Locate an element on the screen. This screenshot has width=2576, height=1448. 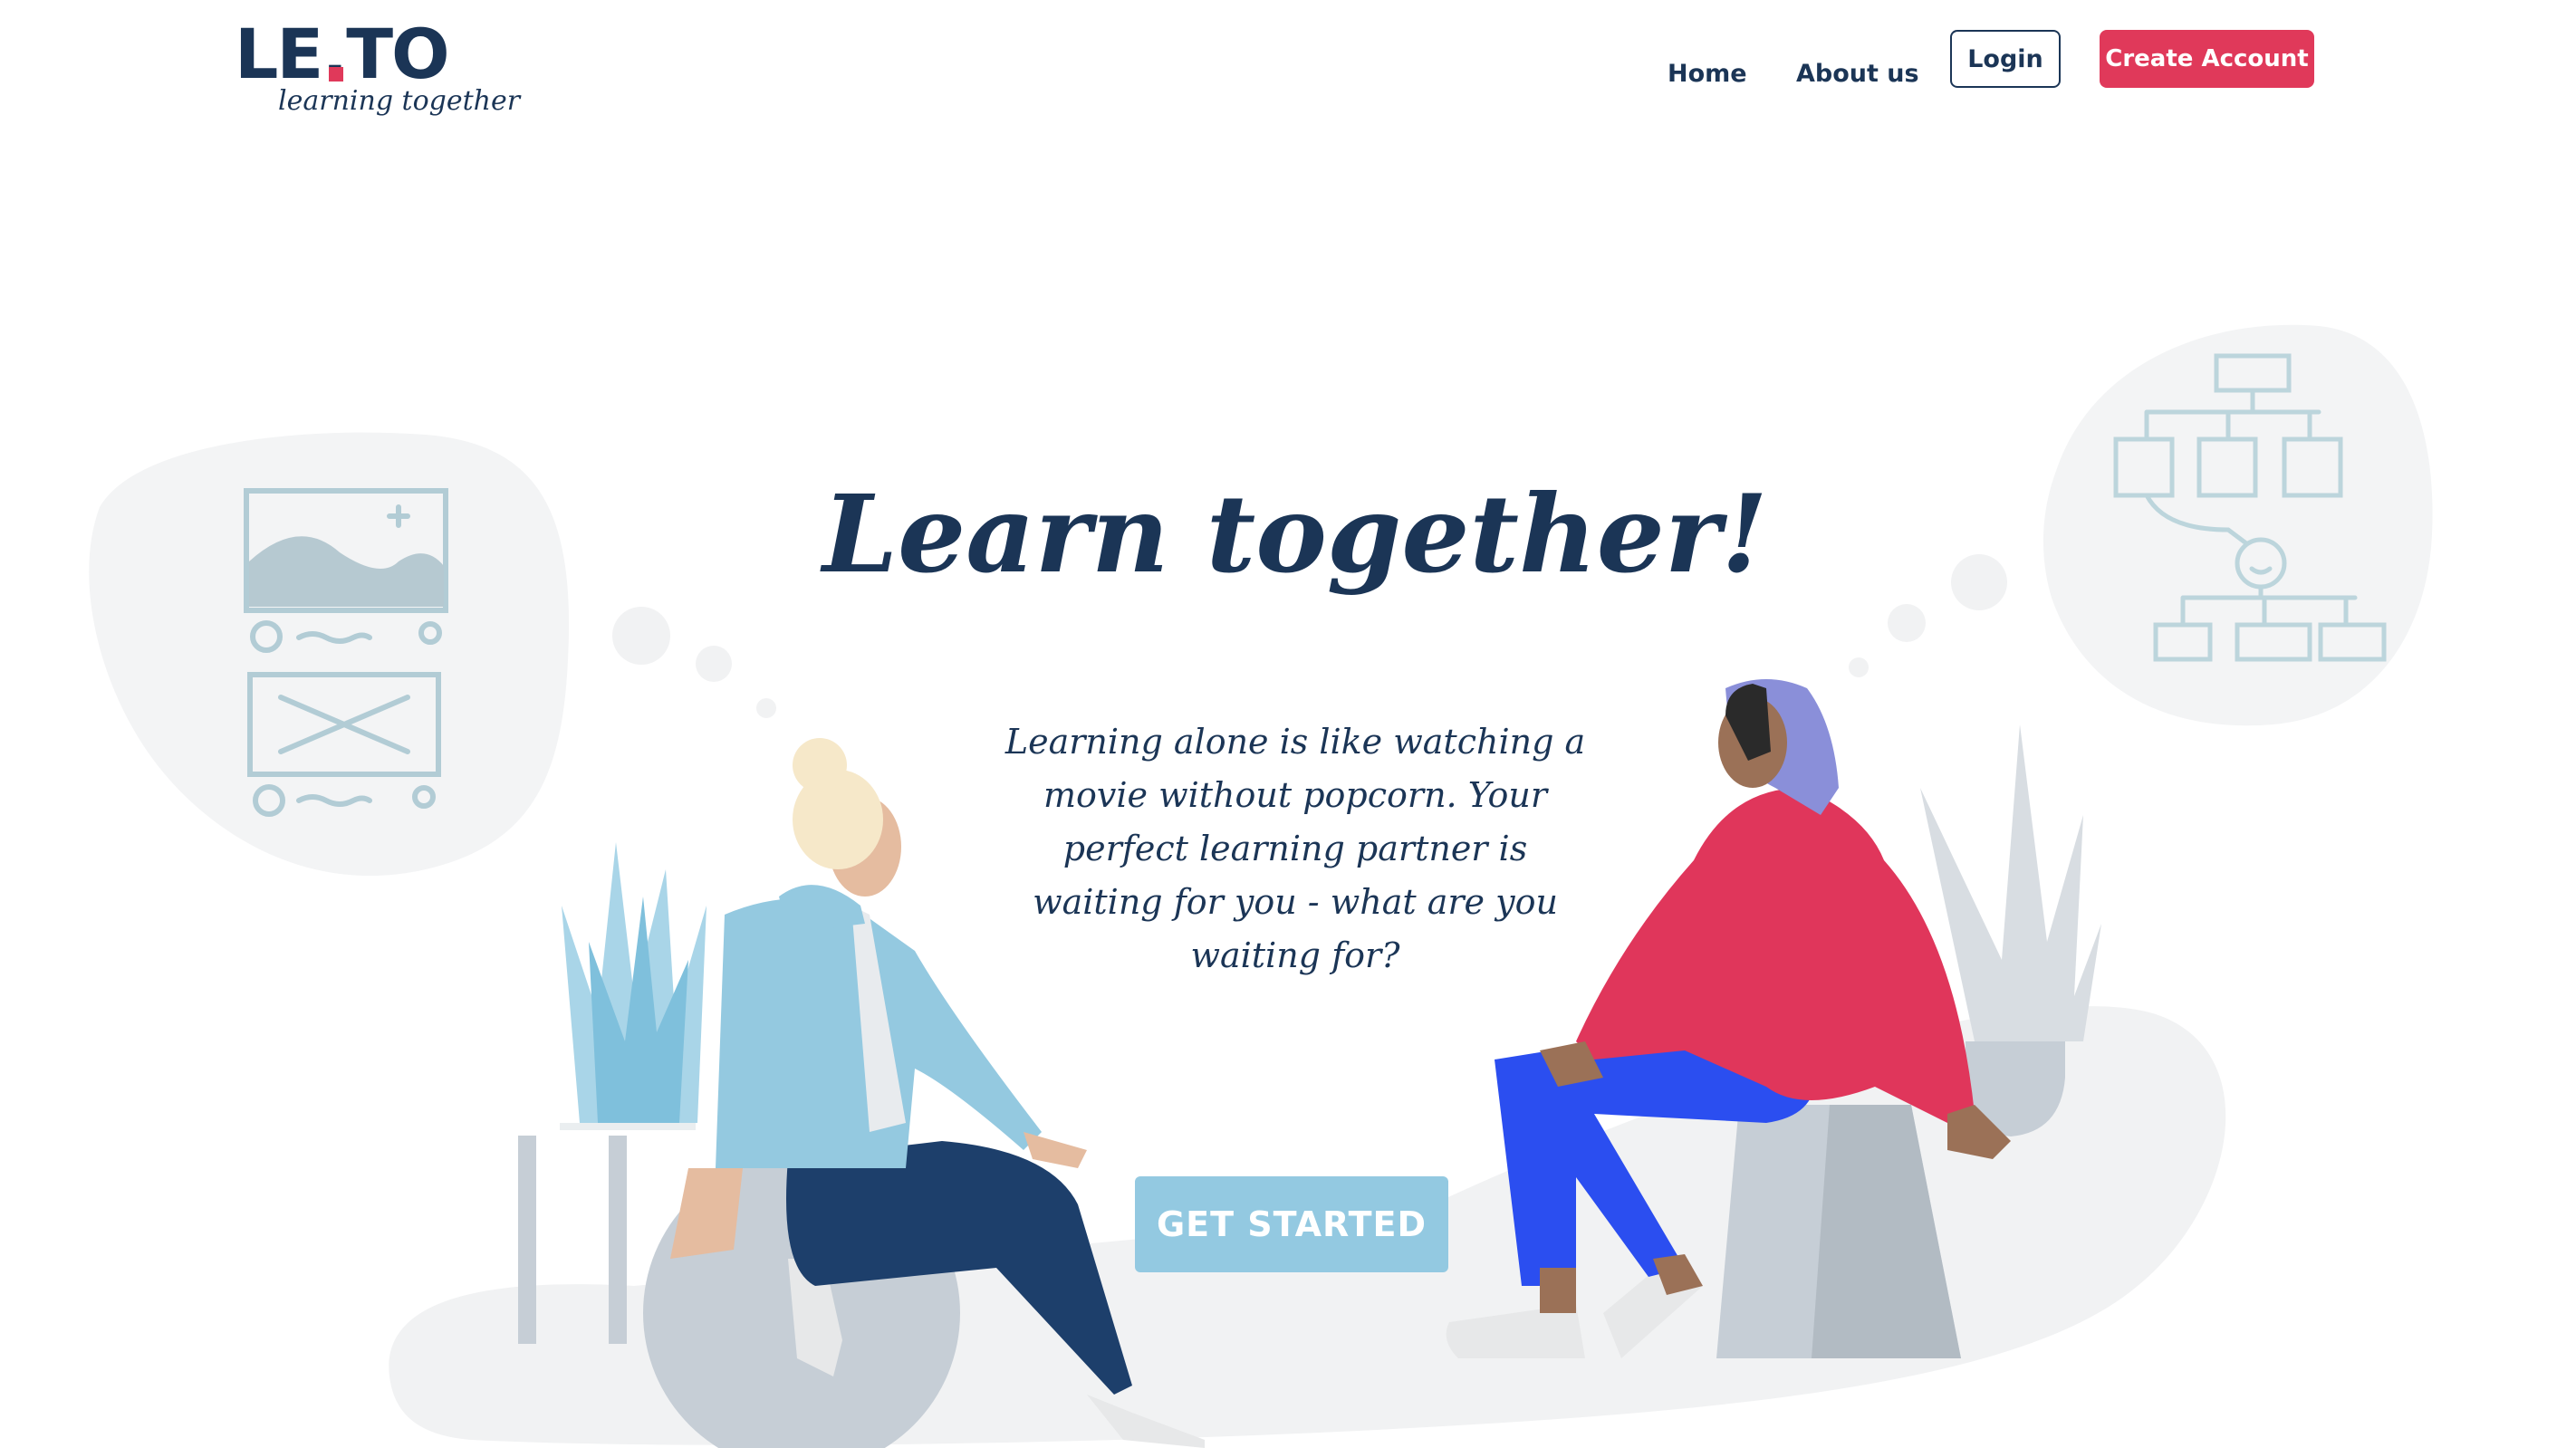
logo-accent-dot is located at coordinates (336, 74).